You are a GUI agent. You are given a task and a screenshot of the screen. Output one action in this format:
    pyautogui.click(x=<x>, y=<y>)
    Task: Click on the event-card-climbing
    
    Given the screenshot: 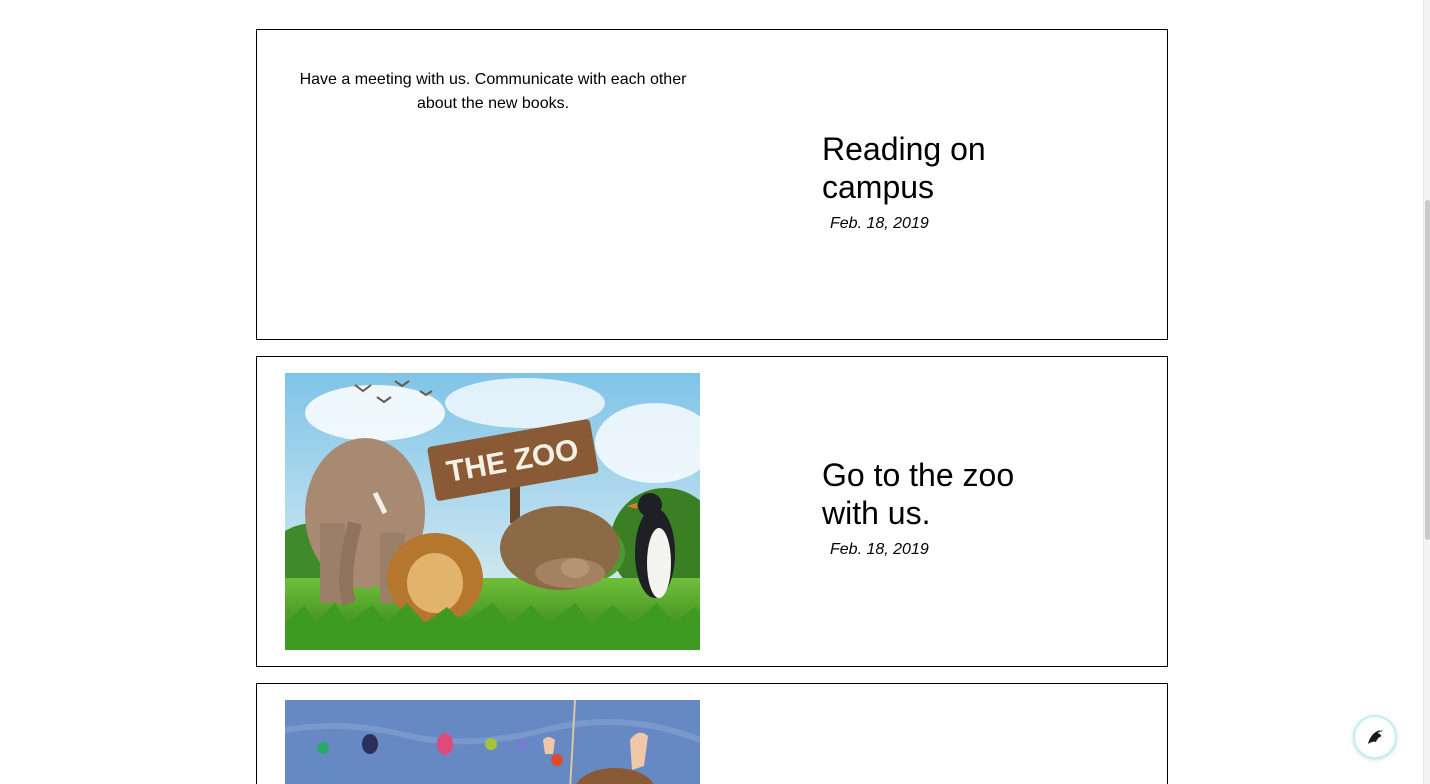 What is the action you would take?
    pyautogui.click(x=712, y=733)
    